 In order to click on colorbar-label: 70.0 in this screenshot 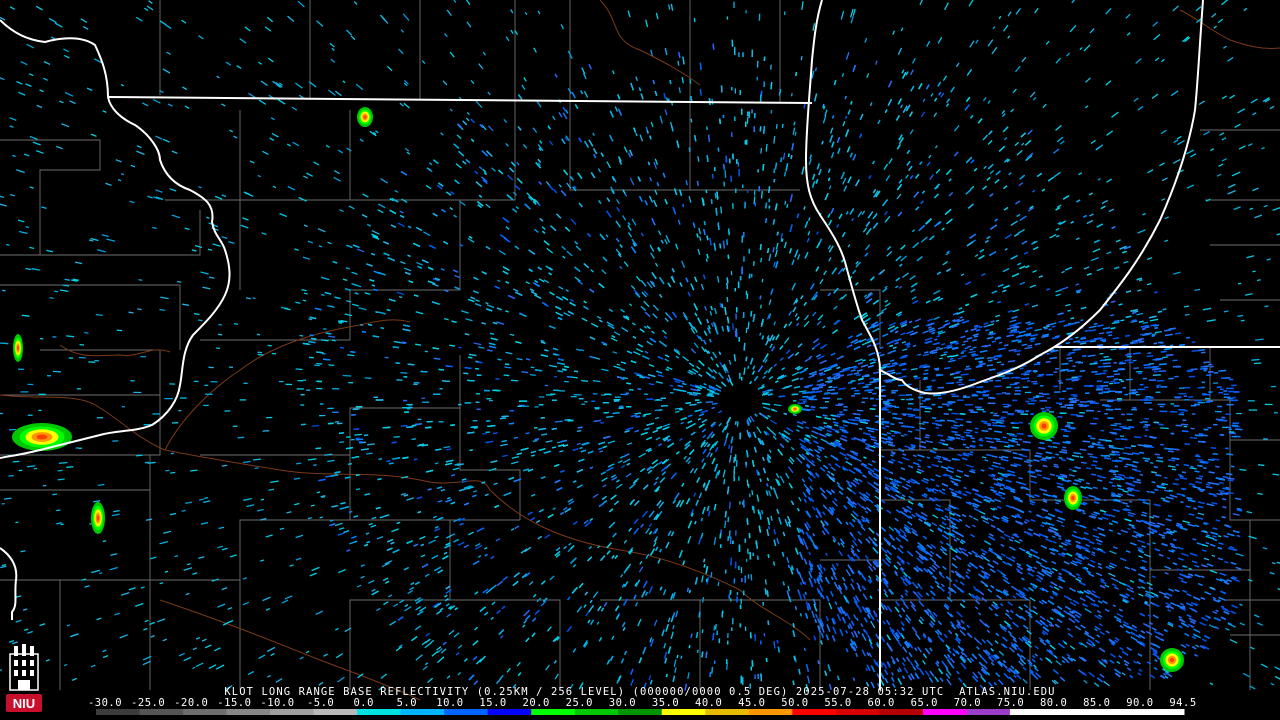, I will do `click(967, 703)`.